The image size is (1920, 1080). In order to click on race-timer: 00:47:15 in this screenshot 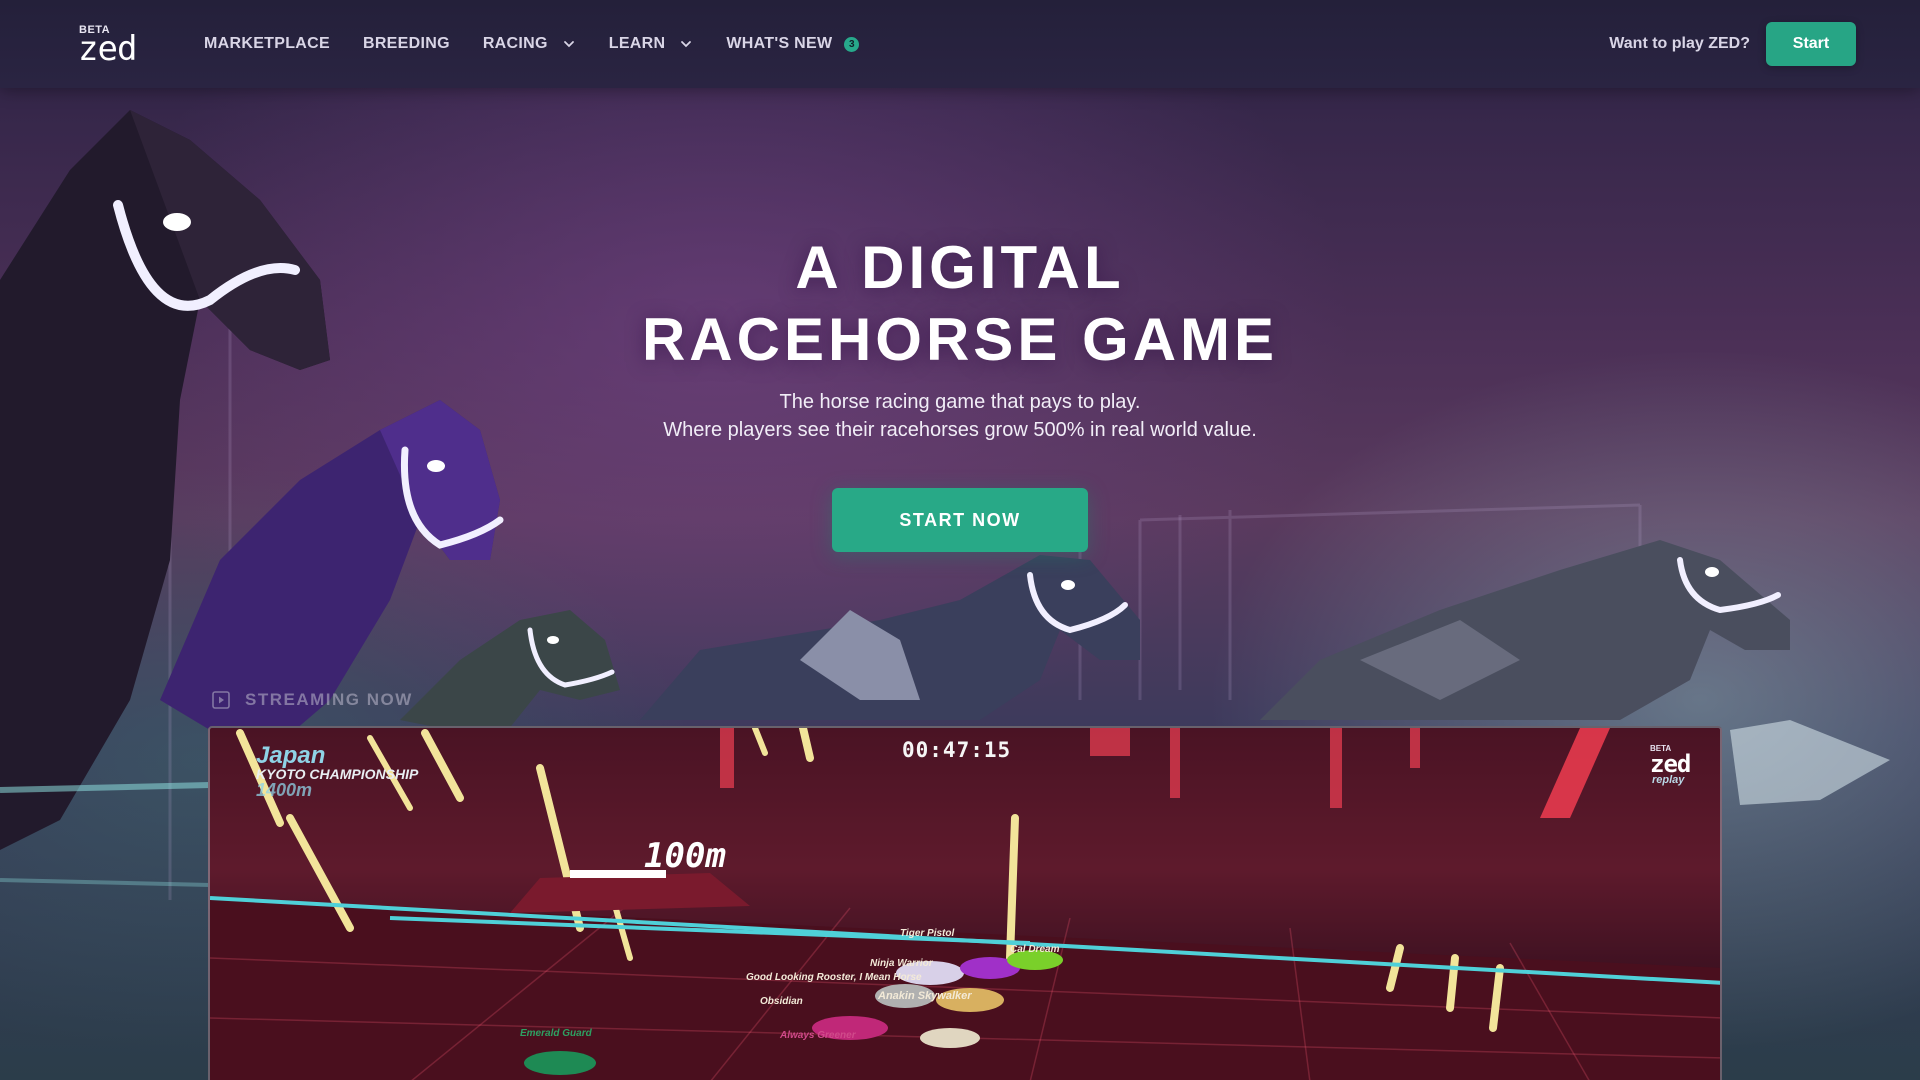, I will do `click(957, 750)`.